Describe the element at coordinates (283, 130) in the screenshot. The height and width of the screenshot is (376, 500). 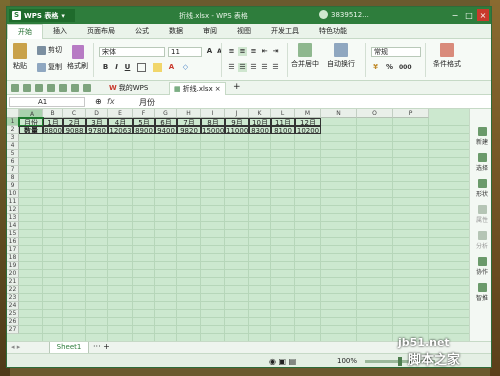
I see `table-cell: 8100` at that location.